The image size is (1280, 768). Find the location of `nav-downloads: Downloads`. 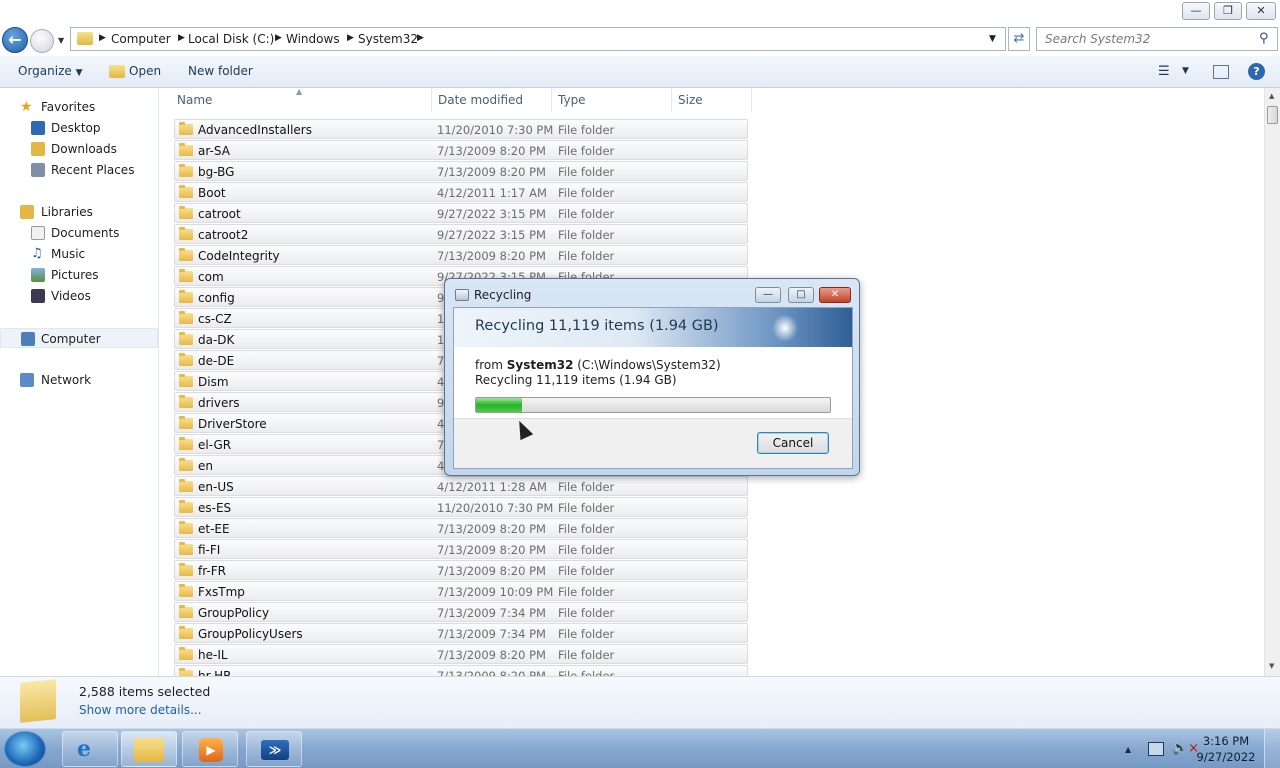

nav-downloads: Downloads is located at coordinates (79, 149).